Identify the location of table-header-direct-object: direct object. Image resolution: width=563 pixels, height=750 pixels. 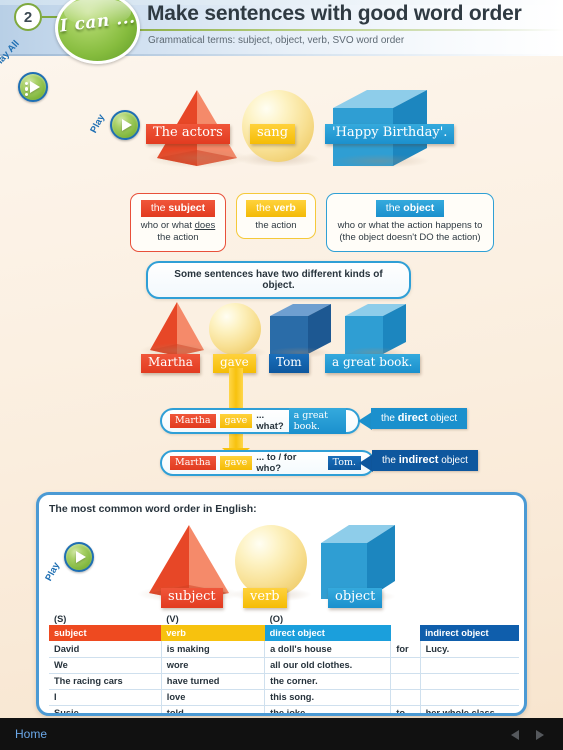
(327, 632).